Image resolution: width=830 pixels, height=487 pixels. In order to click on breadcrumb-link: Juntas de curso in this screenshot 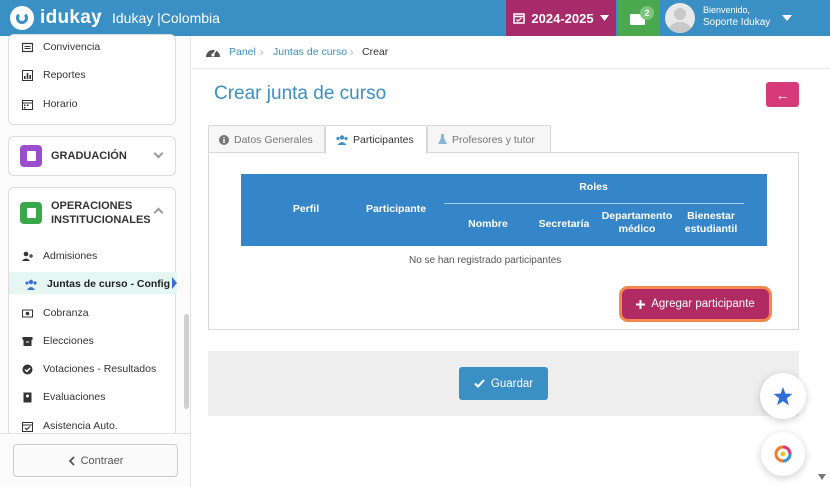, I will do `click(310, 52)`.